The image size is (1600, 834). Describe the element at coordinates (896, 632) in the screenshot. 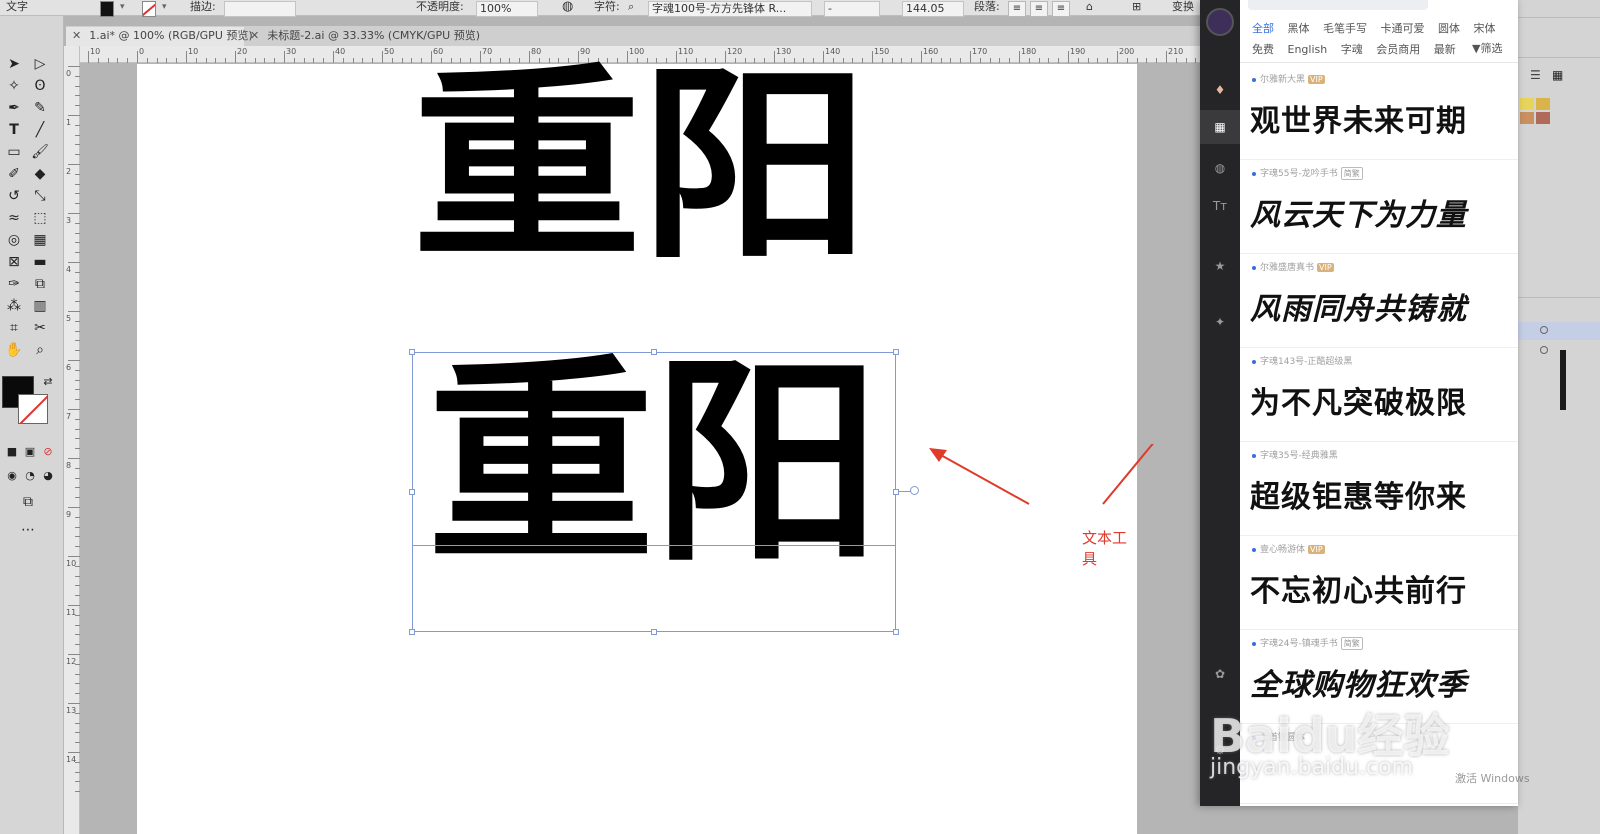

I see `resize-handle-br` at that location.